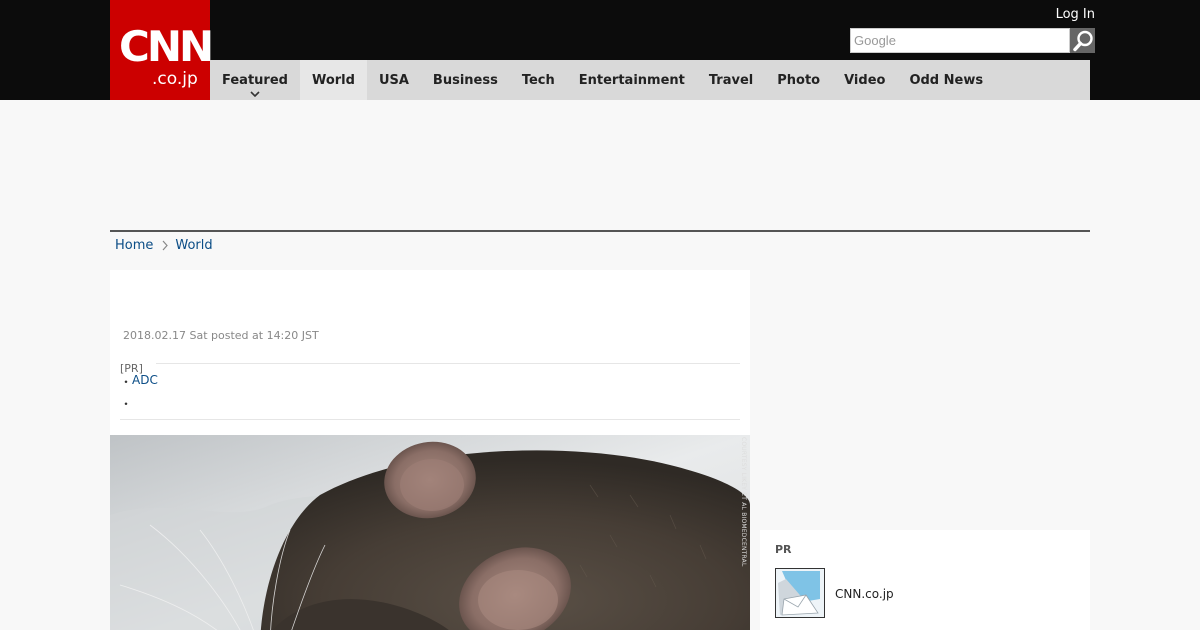  I want to click on nav-item-label: Featured, so click(255, 80).